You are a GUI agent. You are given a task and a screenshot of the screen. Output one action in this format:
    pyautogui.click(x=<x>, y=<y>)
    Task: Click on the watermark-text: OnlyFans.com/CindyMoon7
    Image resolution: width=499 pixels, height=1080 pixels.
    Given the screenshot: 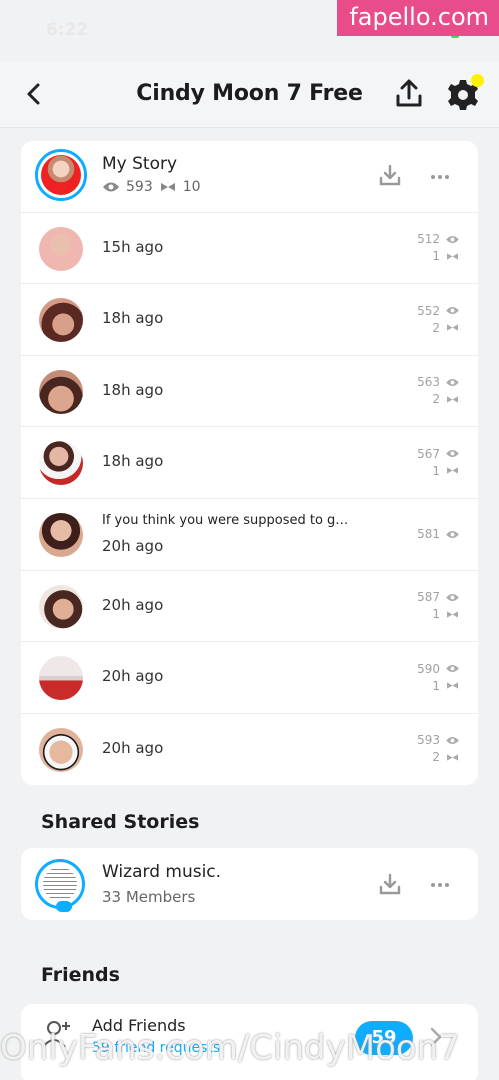 What is the action you would take?
    pyautogui.click(x=230, y=1048)
    